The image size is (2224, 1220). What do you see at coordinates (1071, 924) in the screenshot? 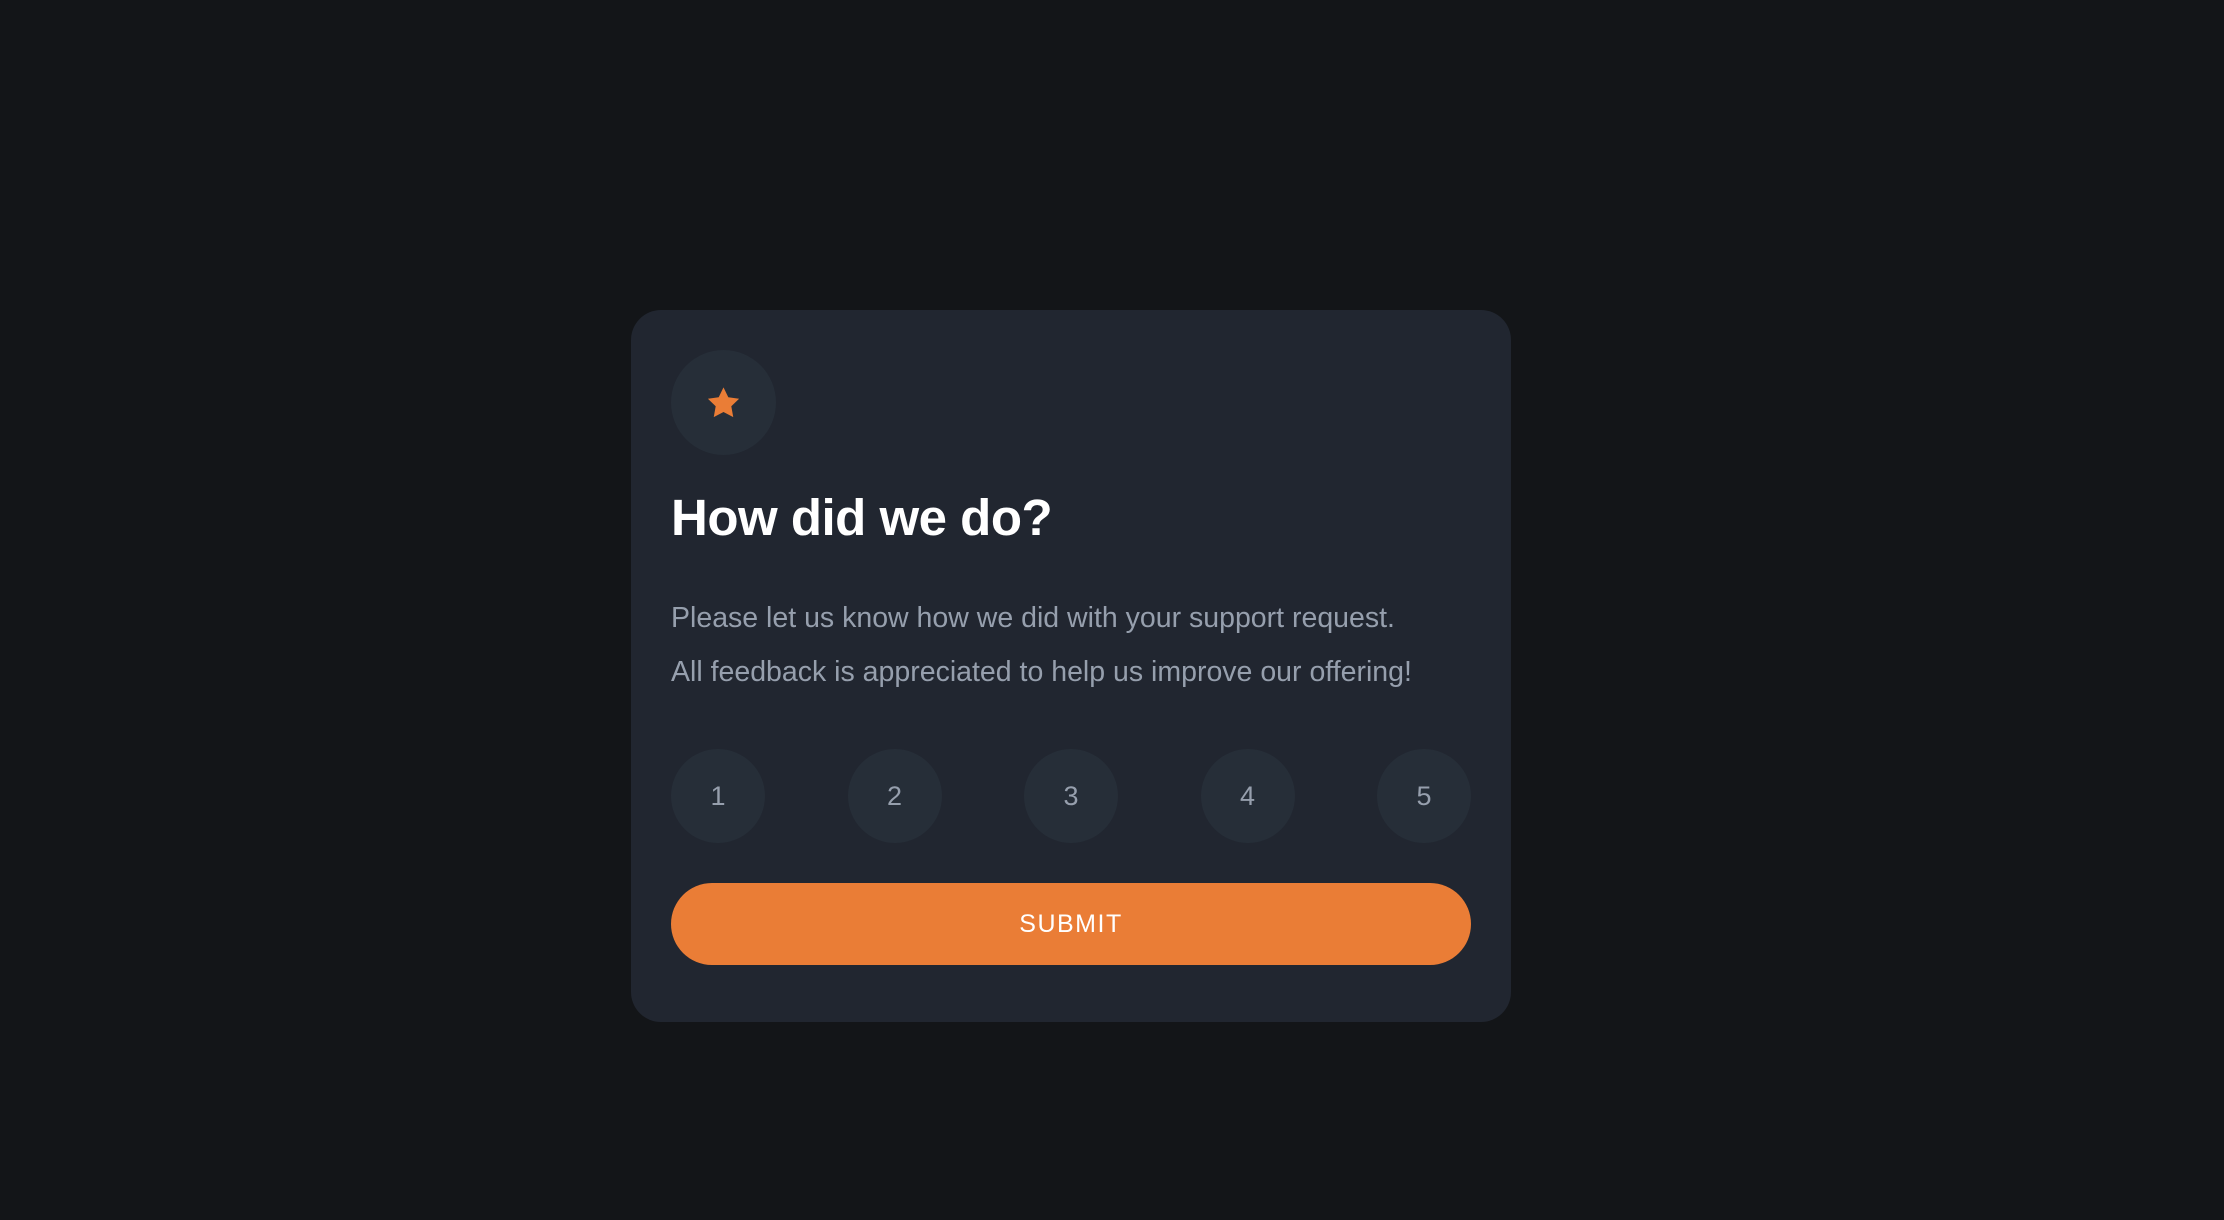
I see `submit-button: SUBMIT` at bounding box center [1071, 924].